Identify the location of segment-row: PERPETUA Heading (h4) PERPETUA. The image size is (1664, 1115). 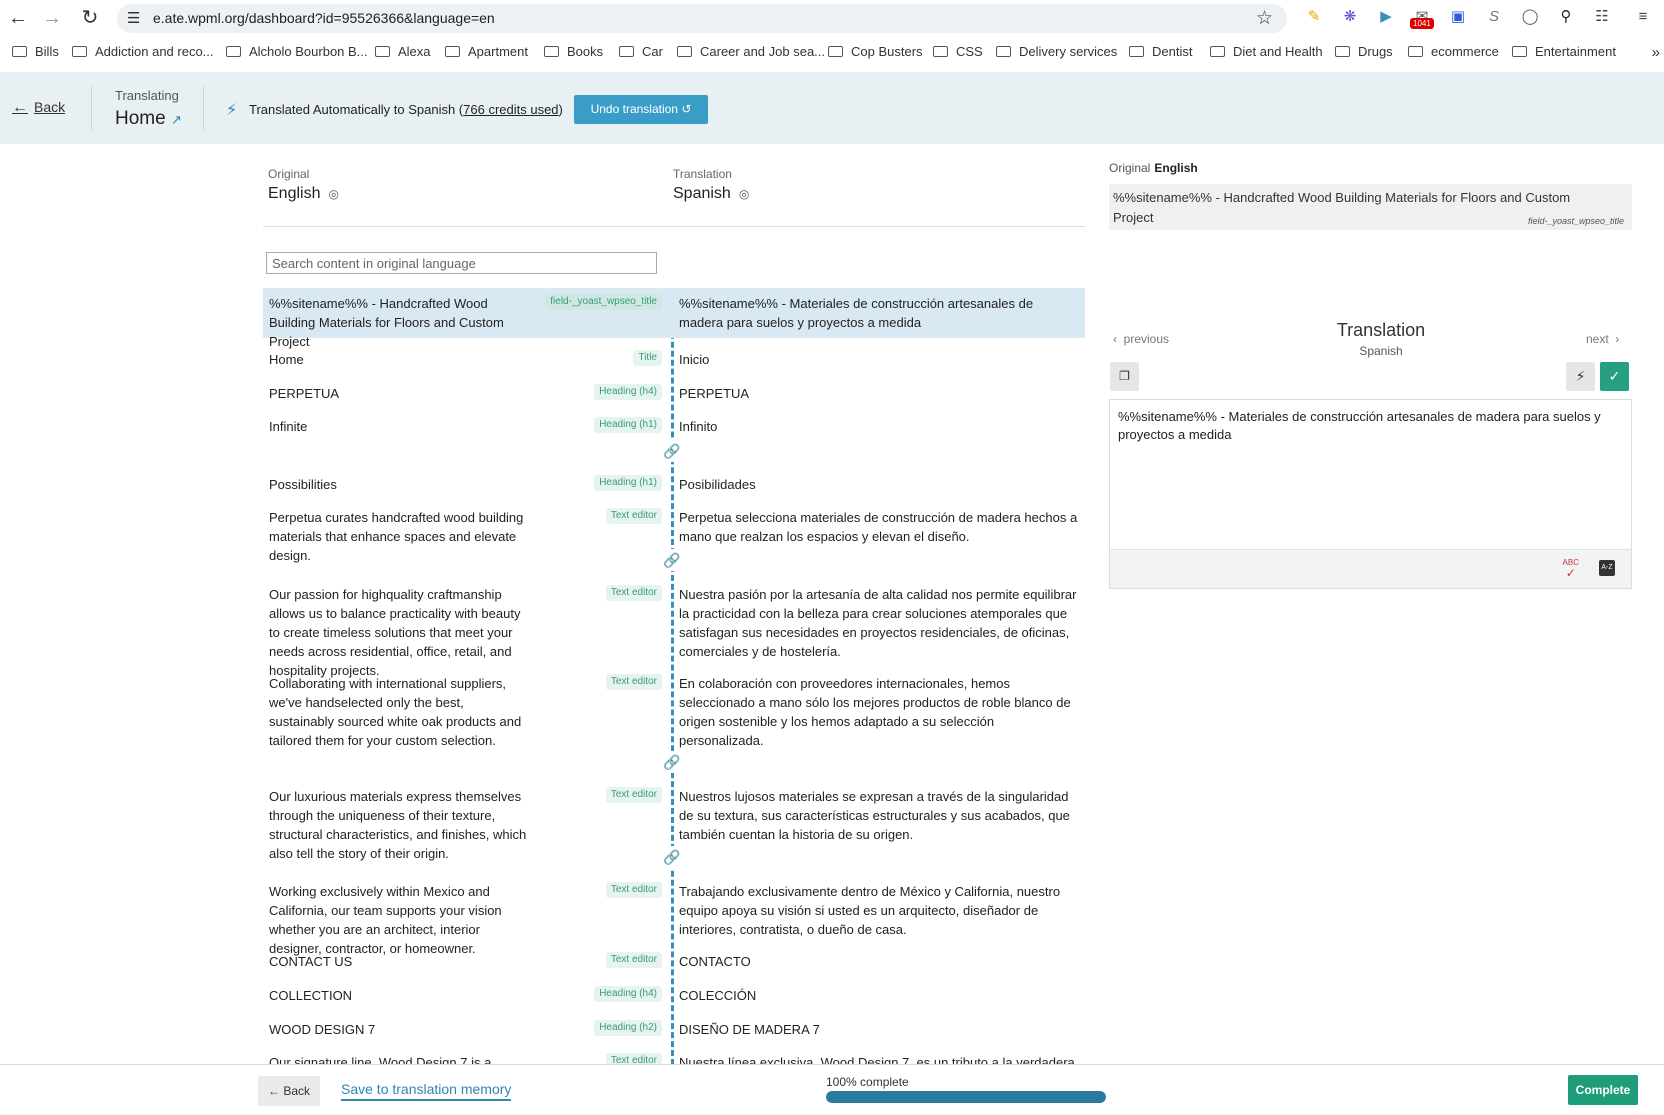
(674, 393).